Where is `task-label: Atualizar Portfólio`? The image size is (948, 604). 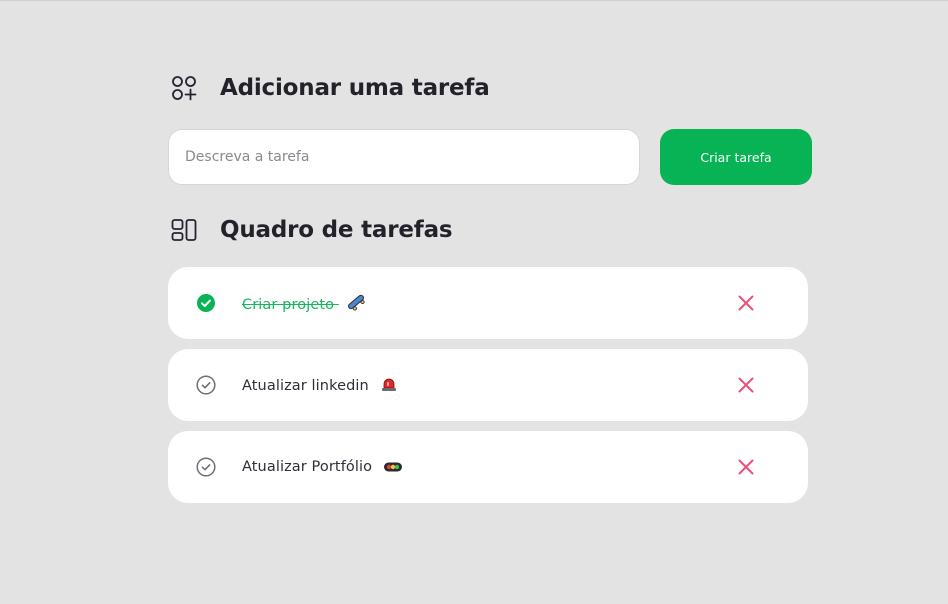 task-label: Atualizar Portfólio is located at coordinates (322, 467).